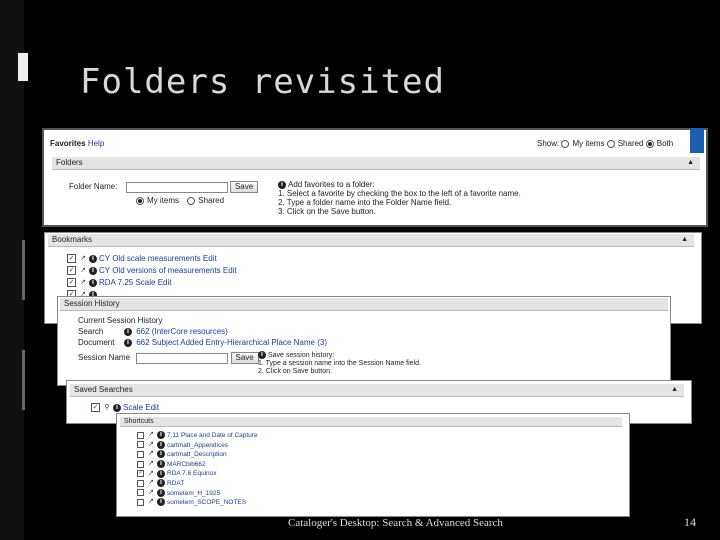  Describe the element at coordinates (193, 493) in the screenshot. I see `shortcut-link: sometem_H_1925` at that location.